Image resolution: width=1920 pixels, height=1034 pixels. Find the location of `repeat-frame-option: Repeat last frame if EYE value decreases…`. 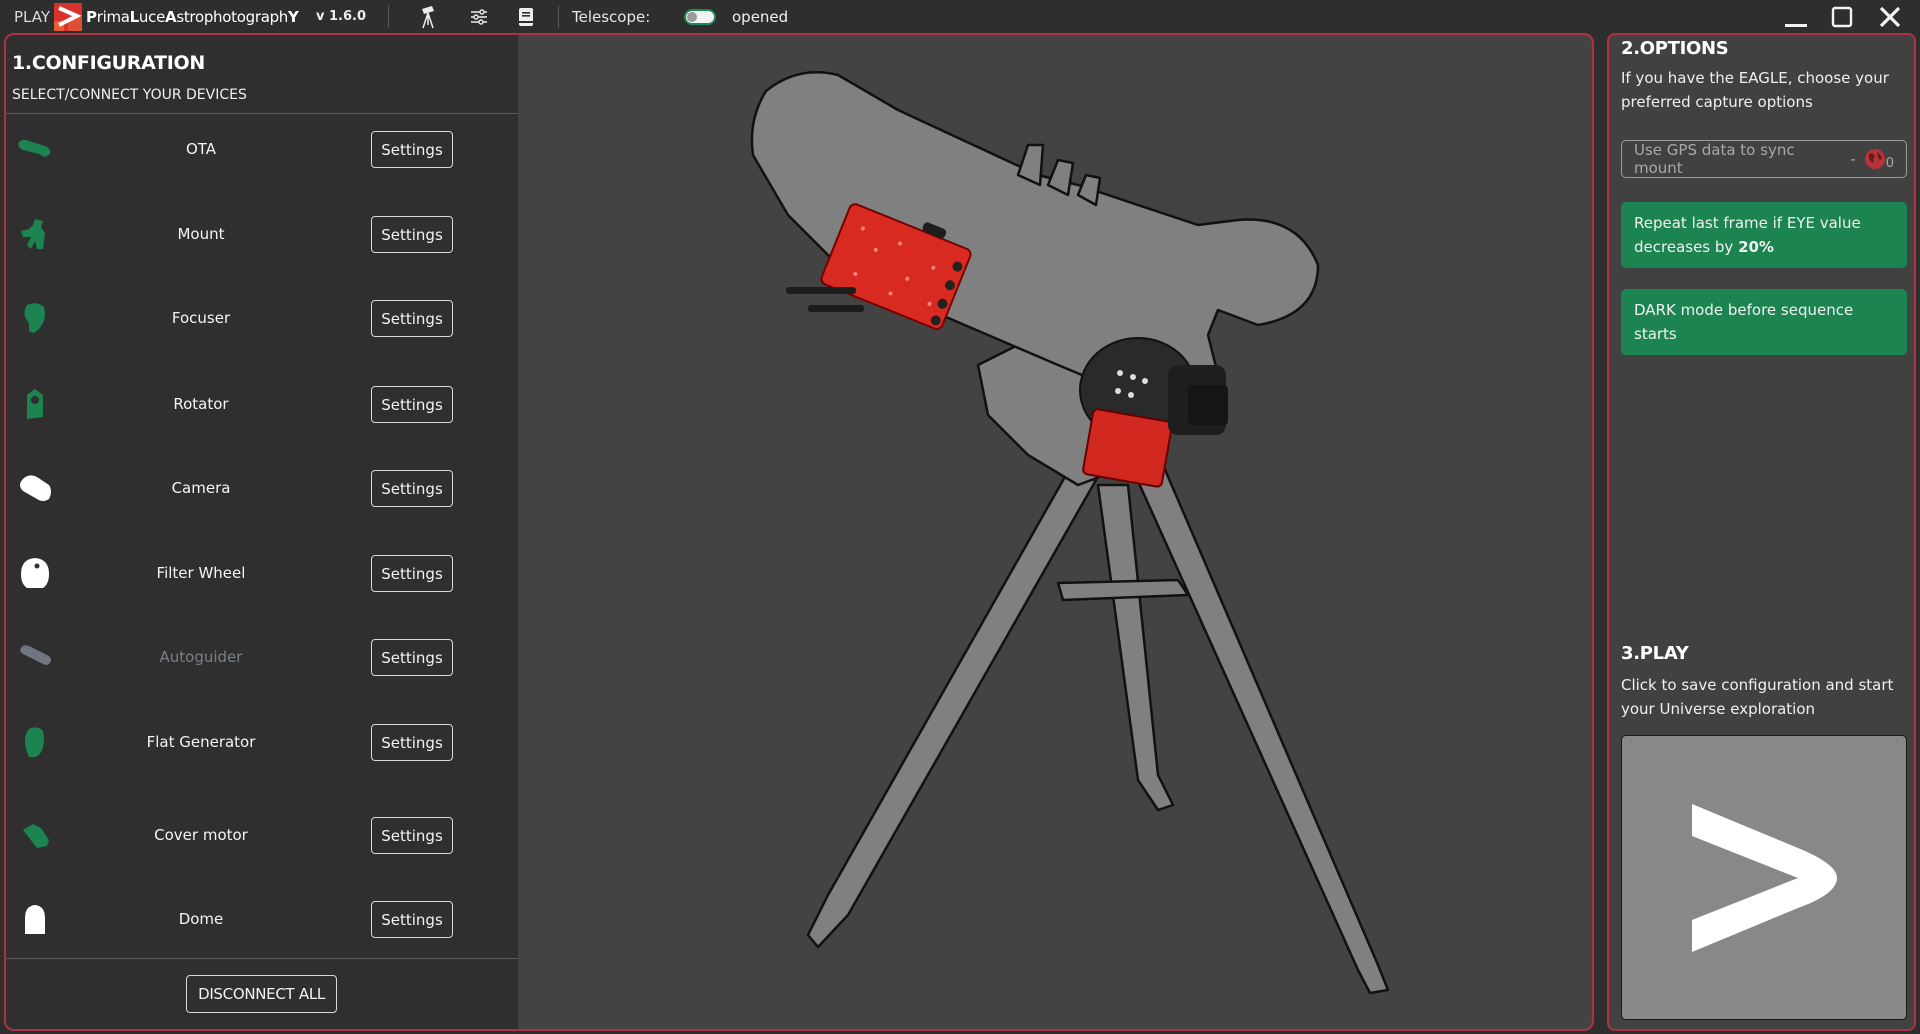

repeat-frame-option: Repeat last frame if EYE value decreases… is located at coordinates (1764, 235).